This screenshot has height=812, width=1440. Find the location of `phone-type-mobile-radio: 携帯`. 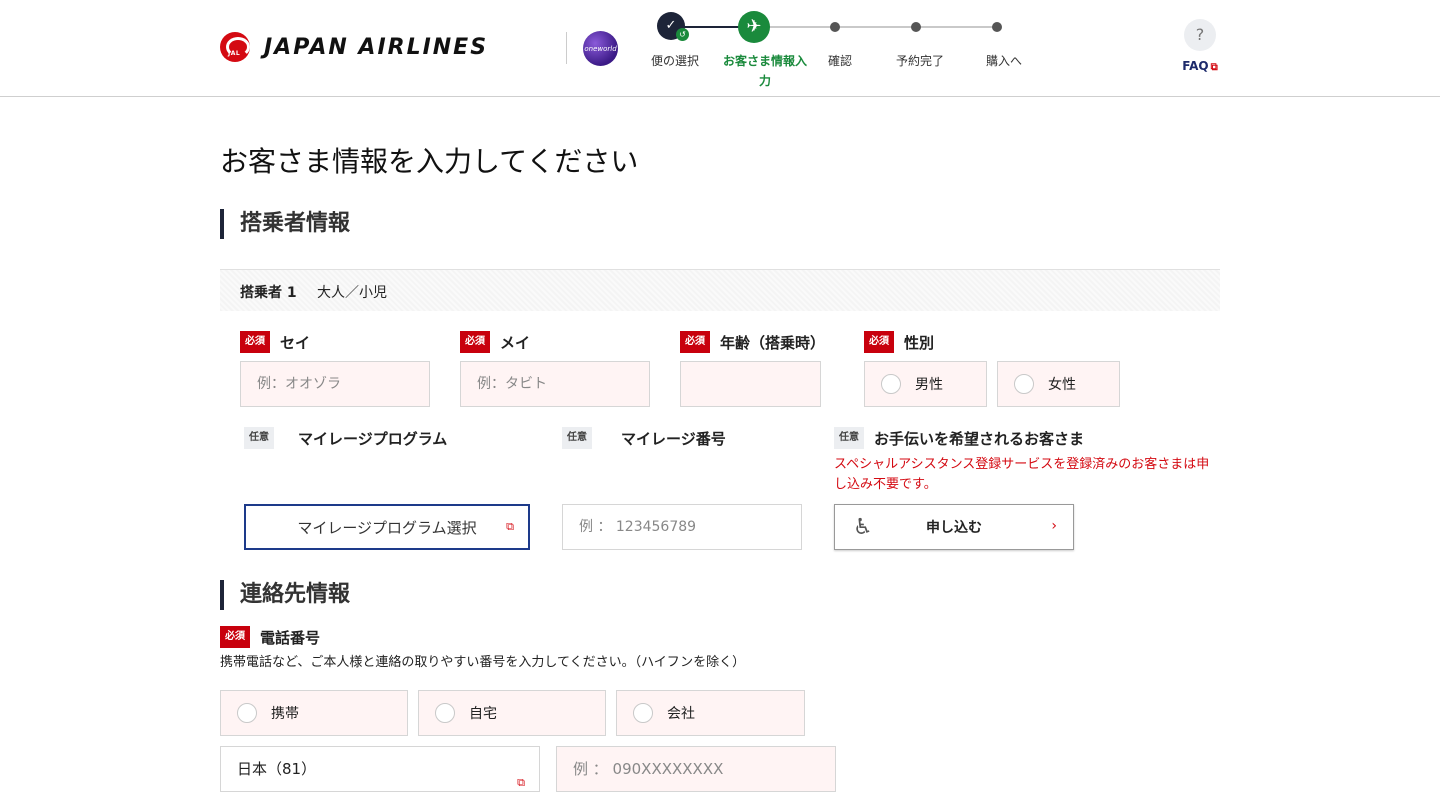

phone-type-mobile-radio: 携帯 is located at coordinates (314, 713).